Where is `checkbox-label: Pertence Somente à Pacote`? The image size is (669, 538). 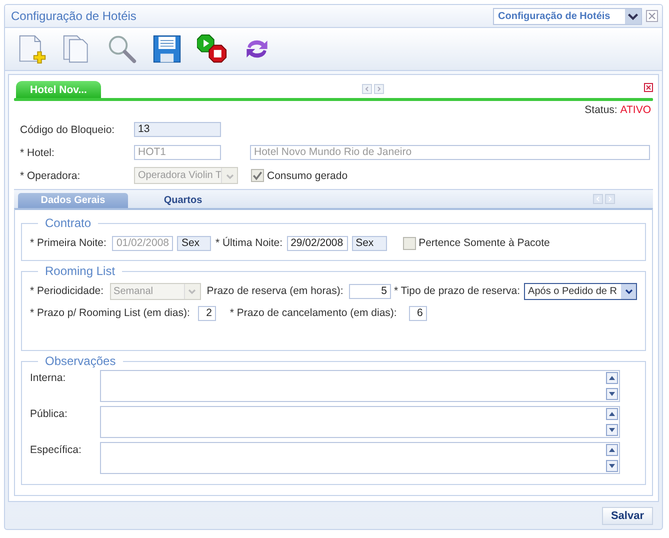 checkbox-label: Pertence Somente à Pacote is located at coordinates (484, 243).